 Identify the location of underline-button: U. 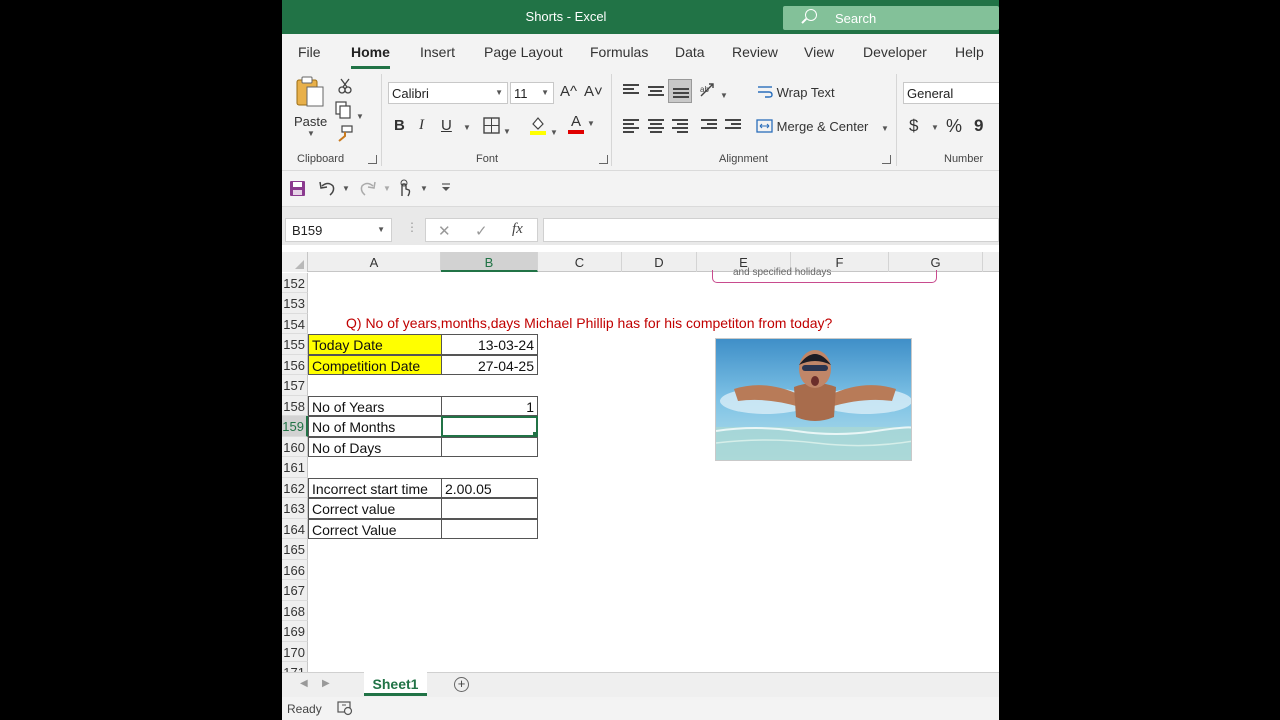
(446, 125).